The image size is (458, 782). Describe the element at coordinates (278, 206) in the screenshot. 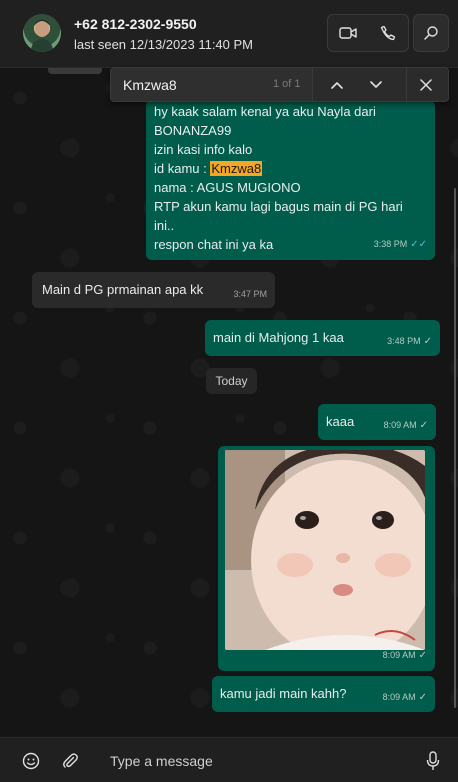

I see `message-line: RTP akun kamu lagi bagus main di PG hari` at that location.